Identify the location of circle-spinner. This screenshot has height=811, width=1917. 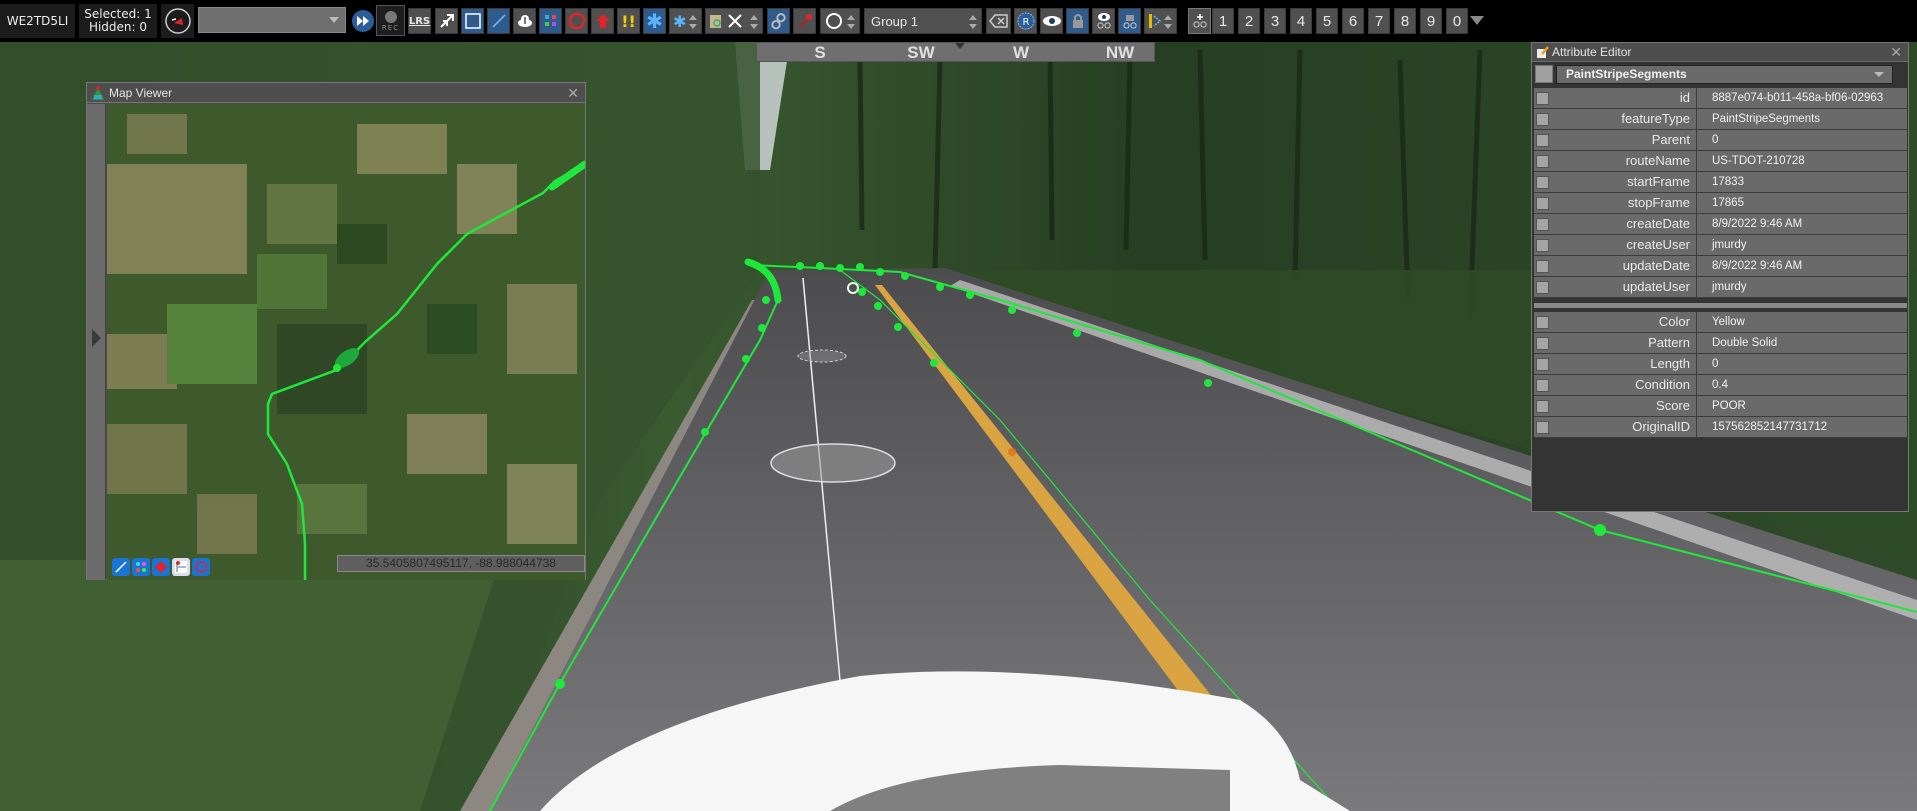
(840, 21).